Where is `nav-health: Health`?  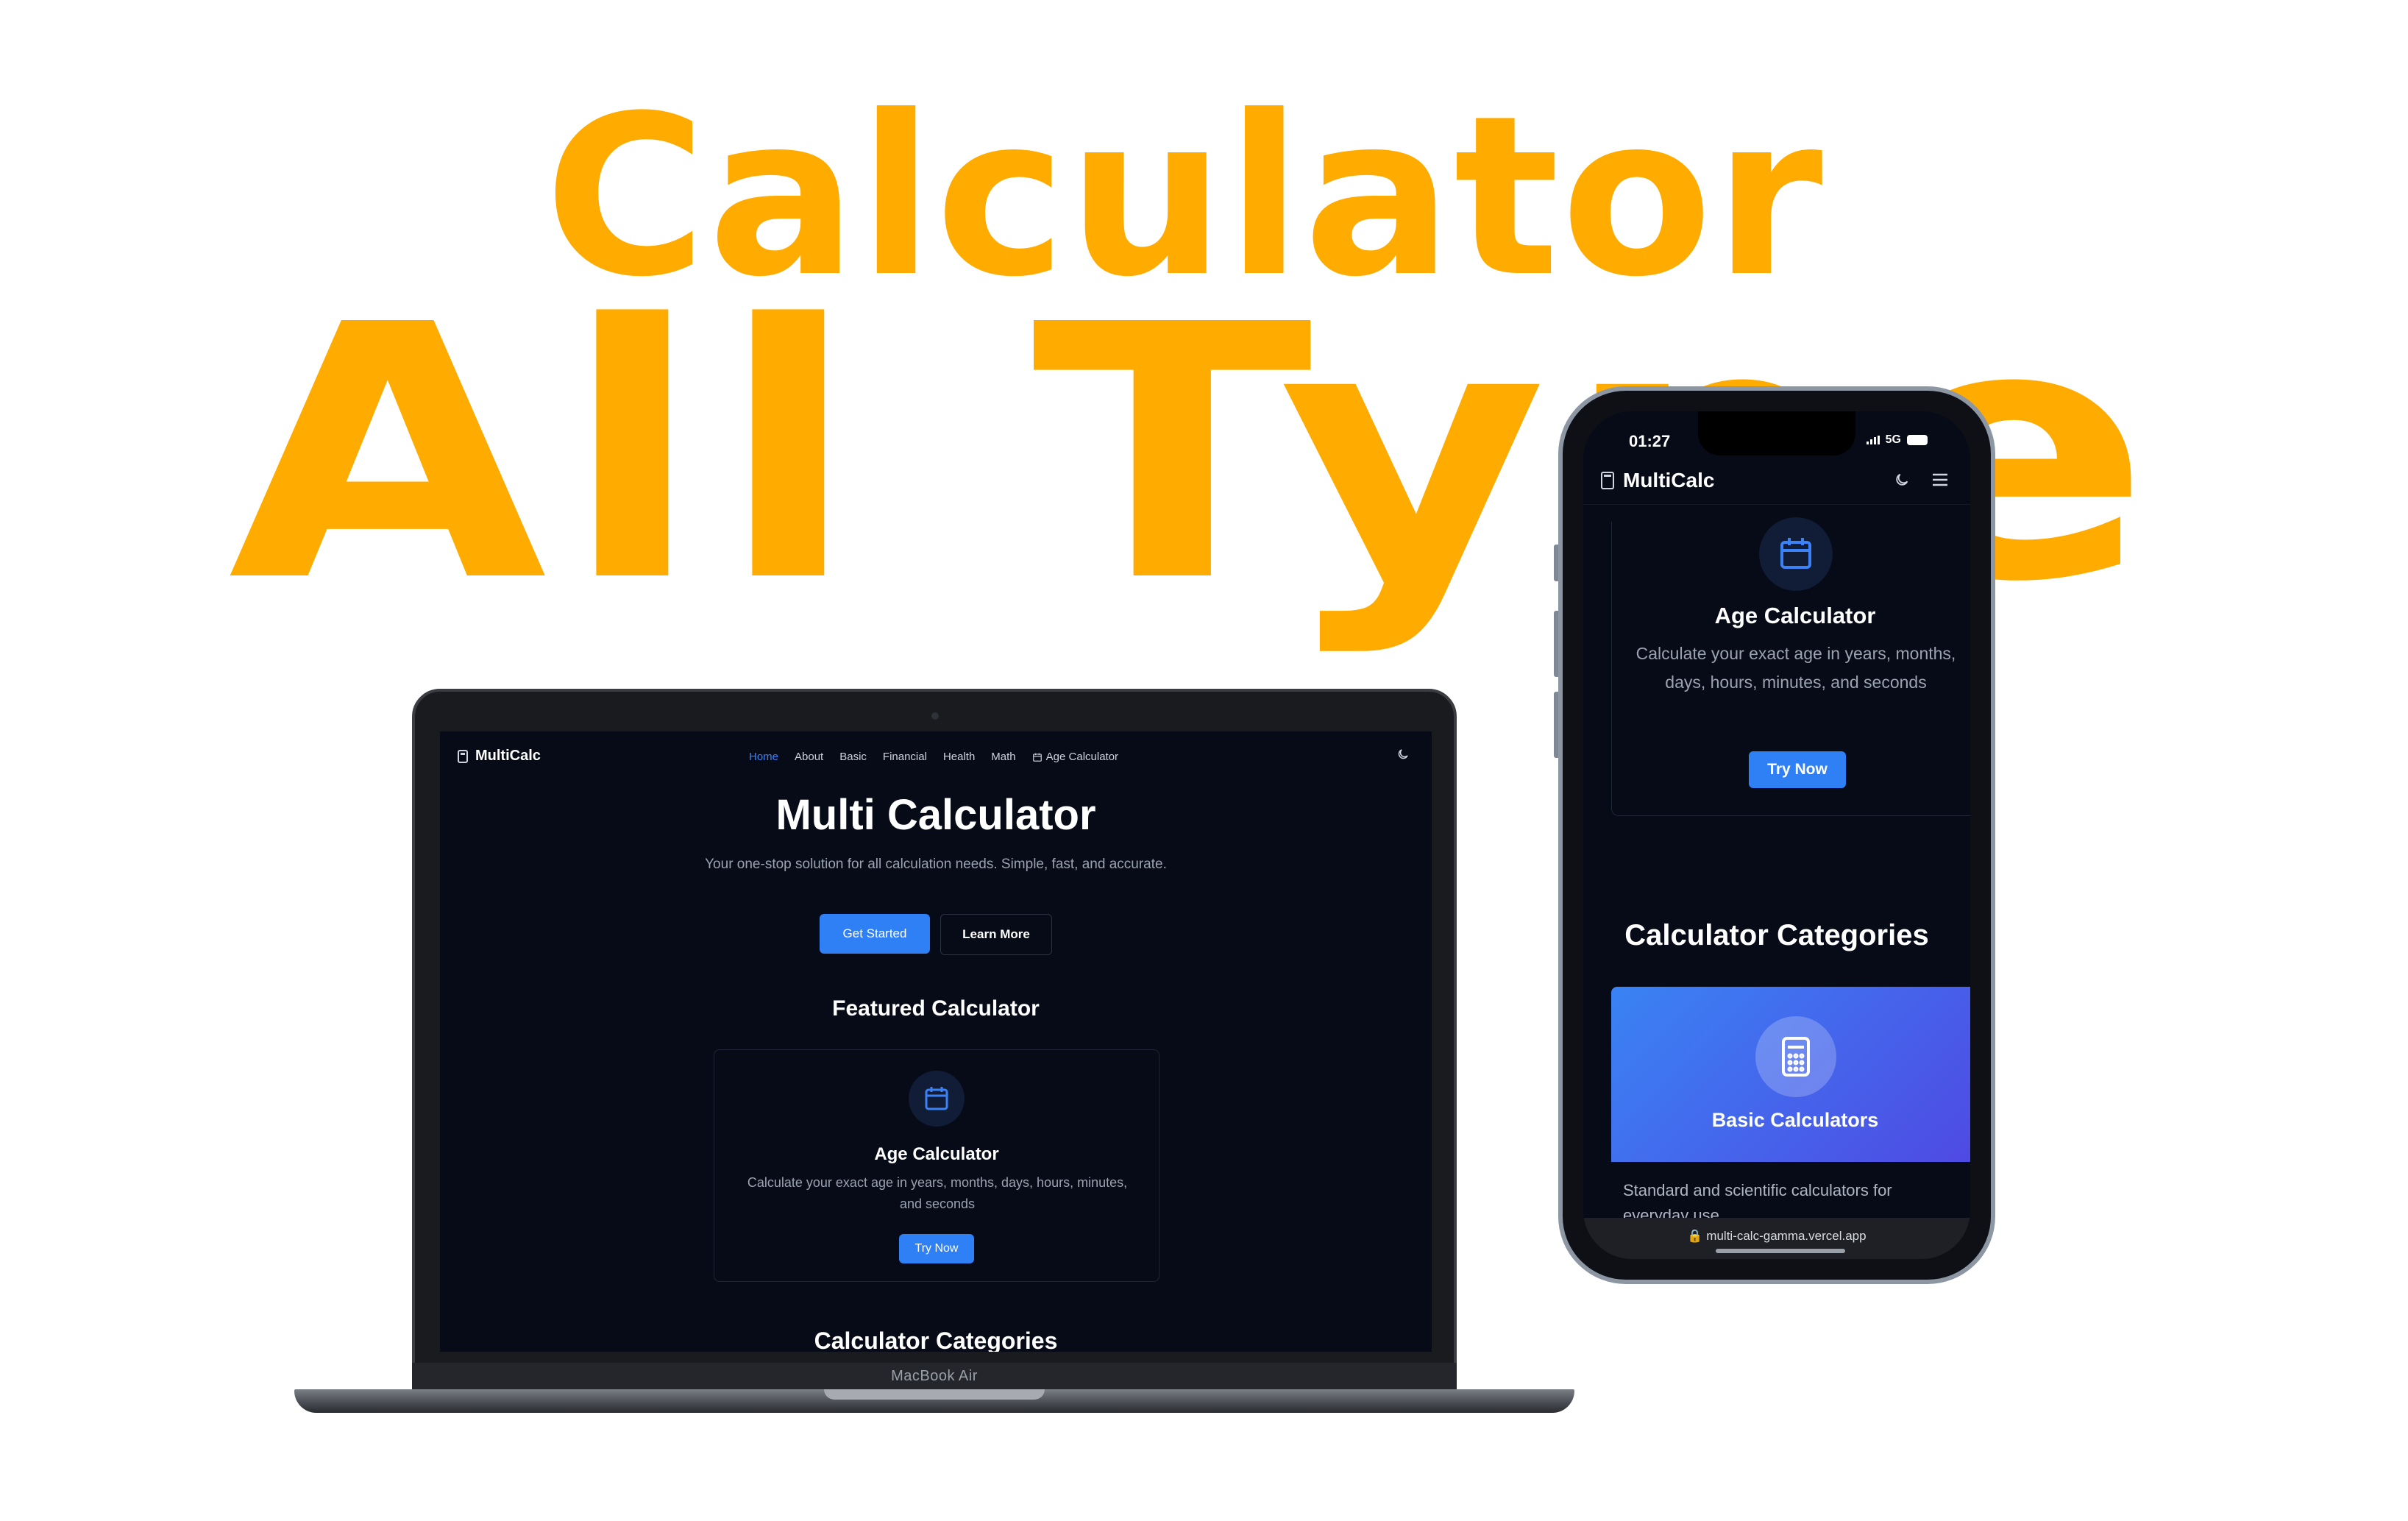
nav-health: Health is located at coordinates (959, 757).